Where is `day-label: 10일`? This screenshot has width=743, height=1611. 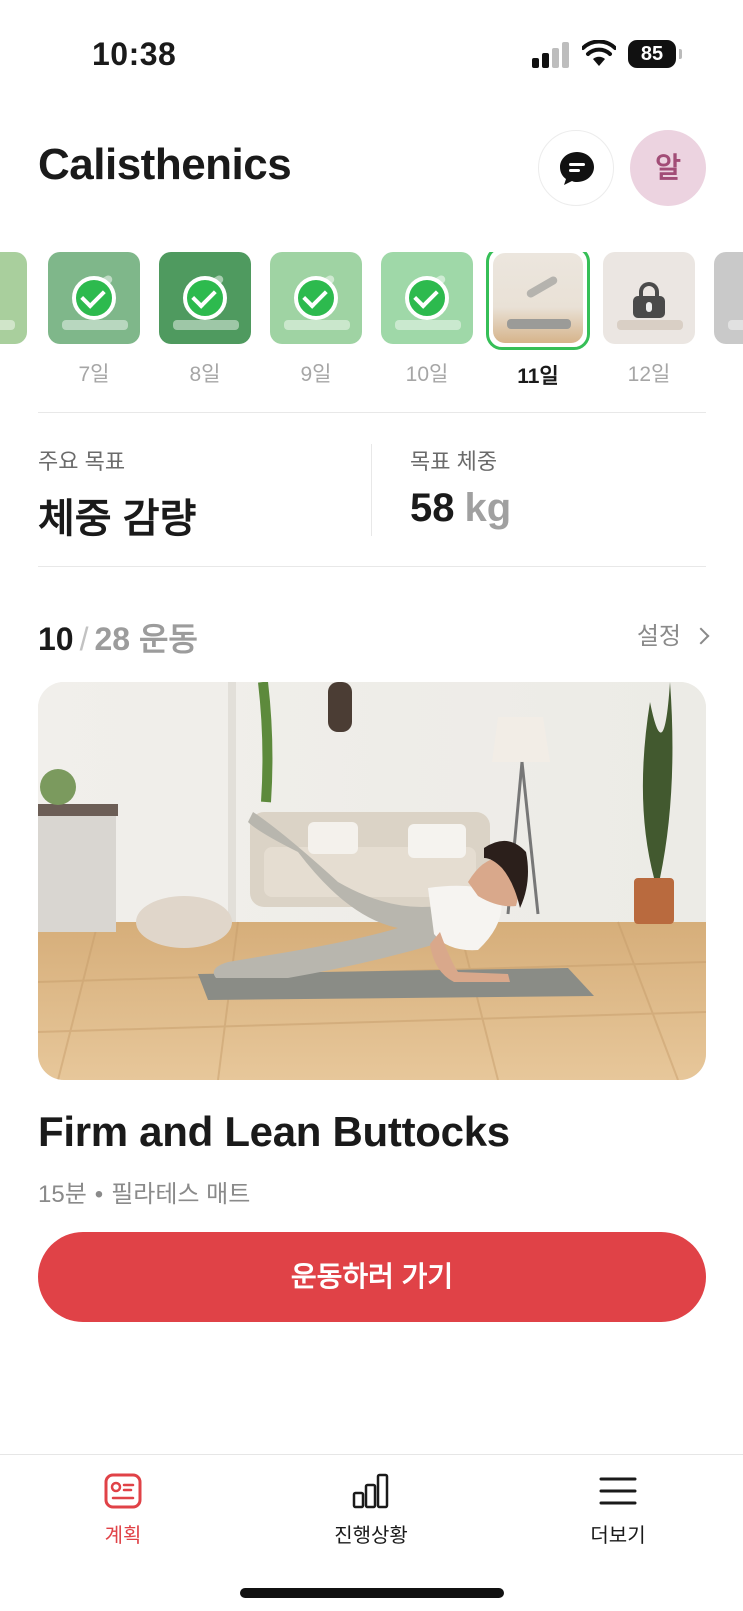
day-label: 10일 is located at coordinates (427, 374).